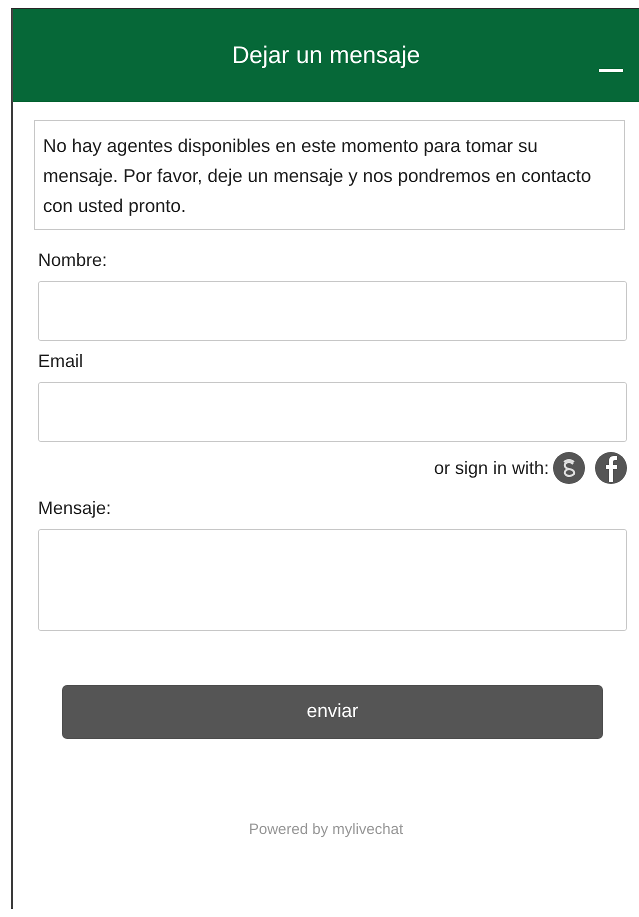  I want to click on field-label: Mensaje:, so click(75, 508).